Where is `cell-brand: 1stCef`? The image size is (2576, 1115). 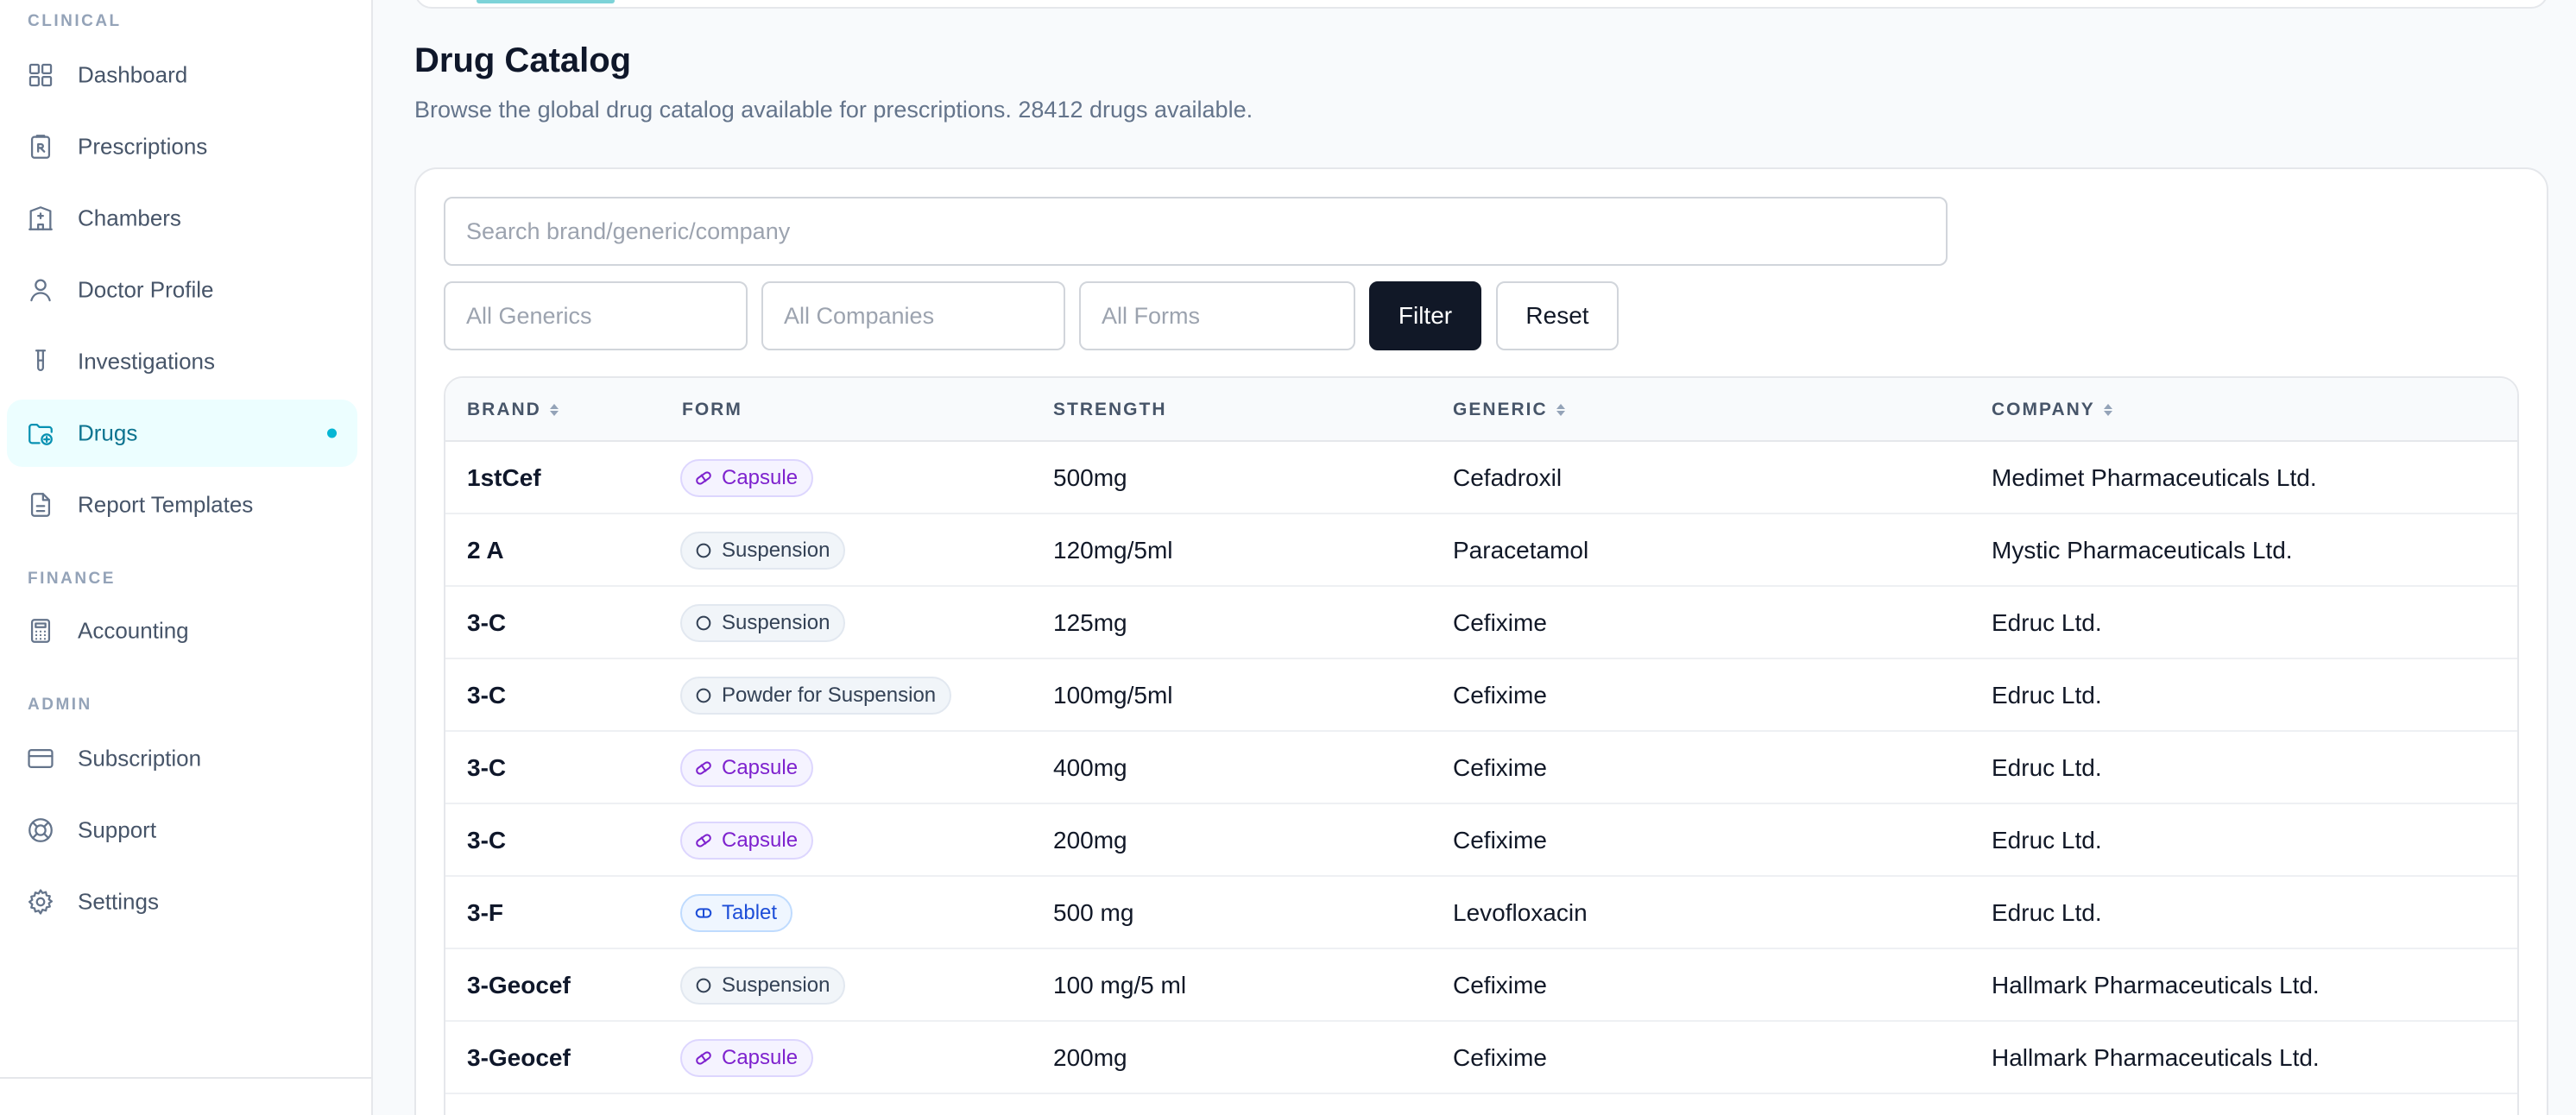 cell-brand: 1stCef is located at coordinates (504, 477).